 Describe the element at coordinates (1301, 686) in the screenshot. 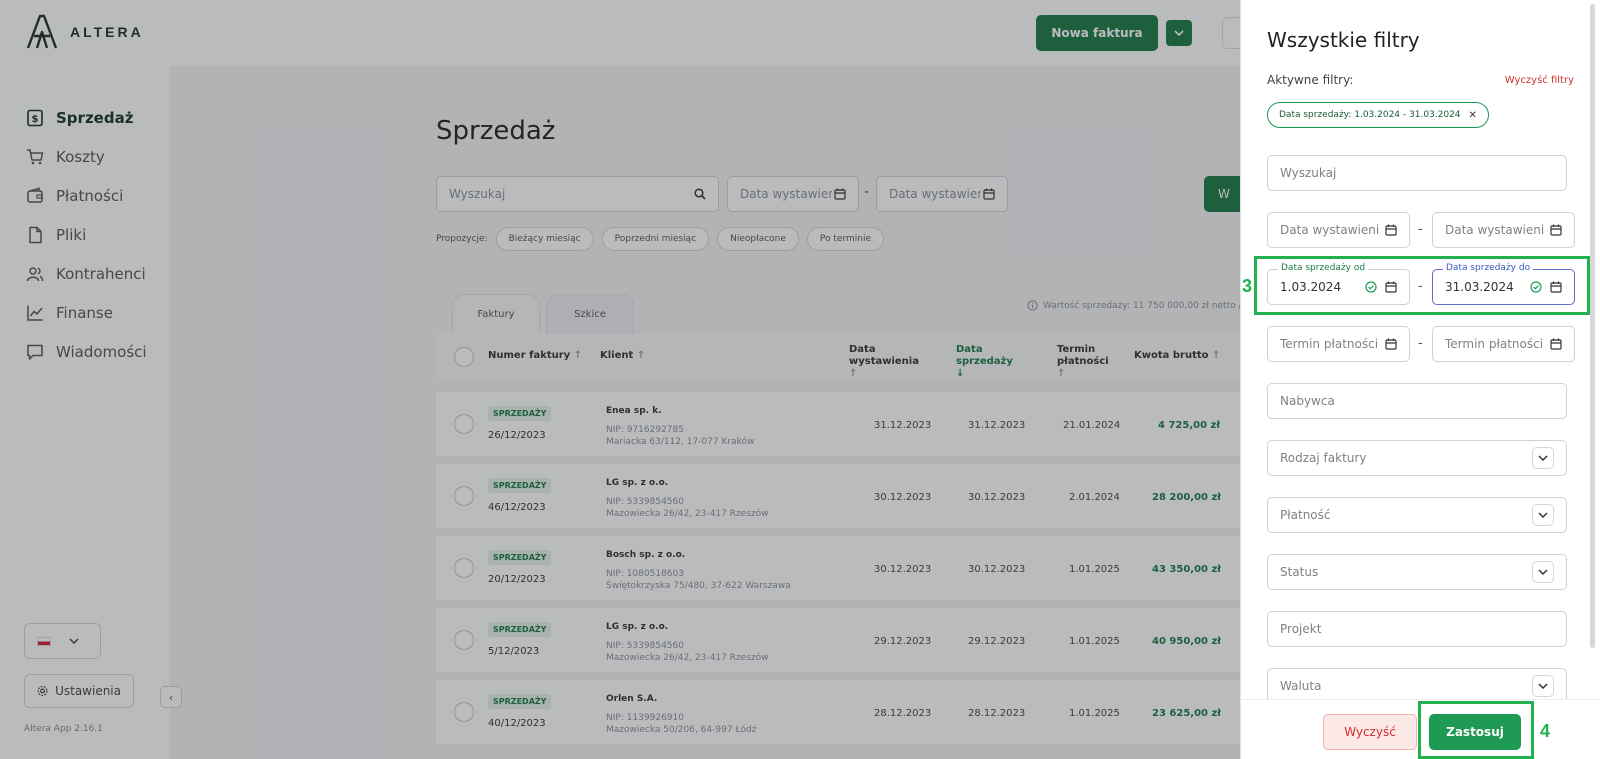

I see `placeholder: Waluta` at that location.